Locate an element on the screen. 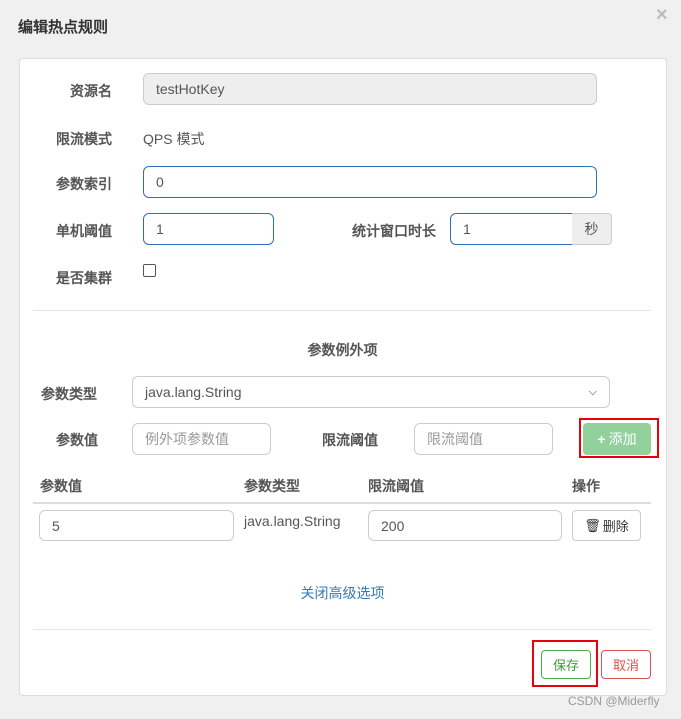 Image resolution: width=681 pixels, height=719 pixels. dialog-title: 编辑热点规则 is located at coordinates (63, 27).